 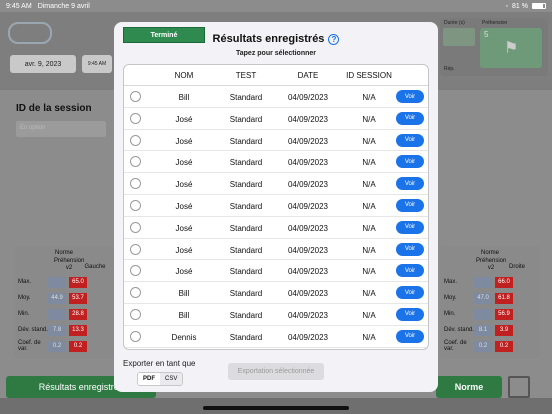 What do you see at coordinates (276, 371) in the screenshot?
I see `export-selected-button: Exportation sélectionnée` at bounding box center [276, 371].